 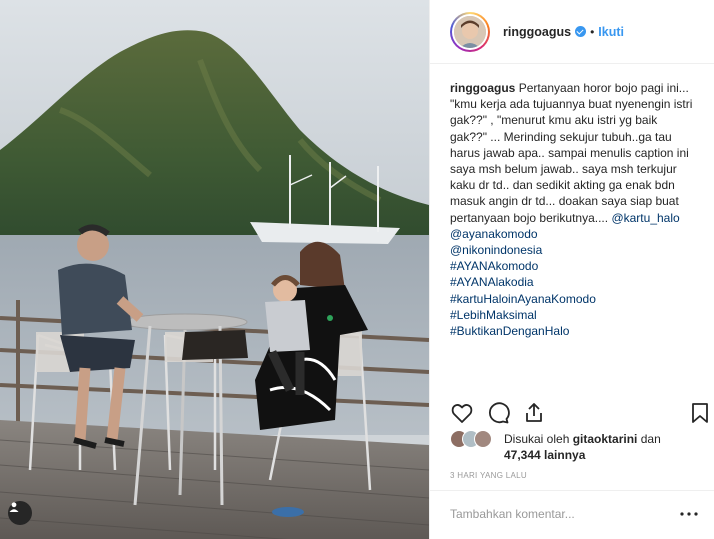 What do you see at coordinates (572, 32) in the screenshot?
I see `post-header: ringgoagus • Ikuti` at bounding box center [572, 32].